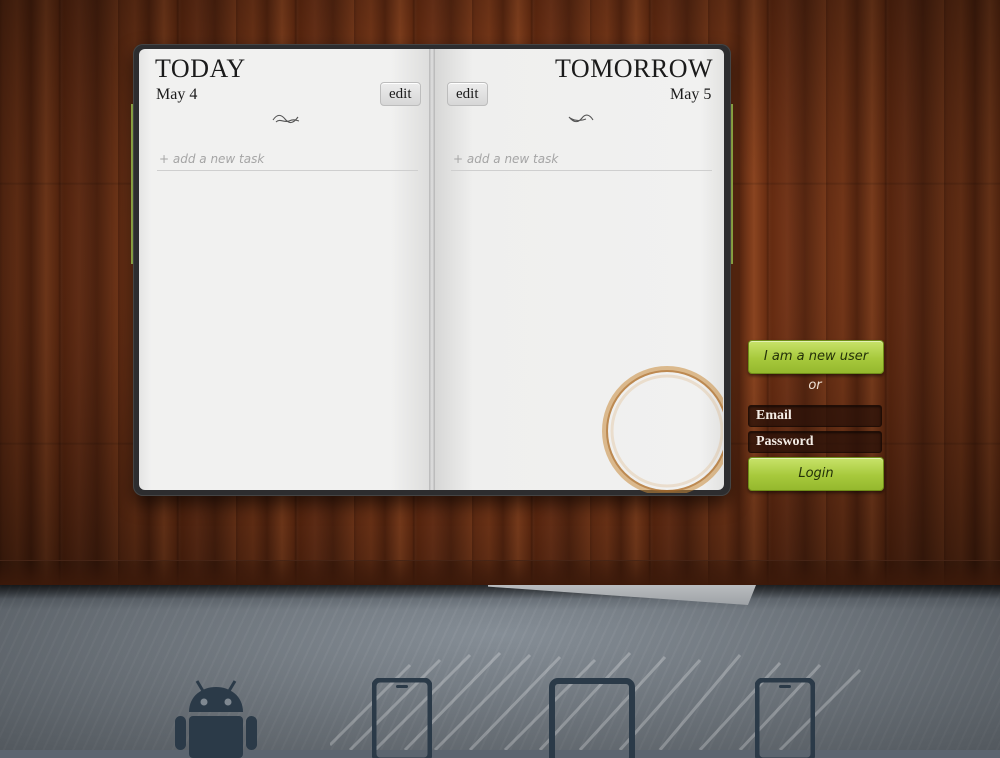  What do you see at coordinates (691, 94) in the screenshot?
I see `tomorrow-date: May 5` at bounding box center [691, 94].